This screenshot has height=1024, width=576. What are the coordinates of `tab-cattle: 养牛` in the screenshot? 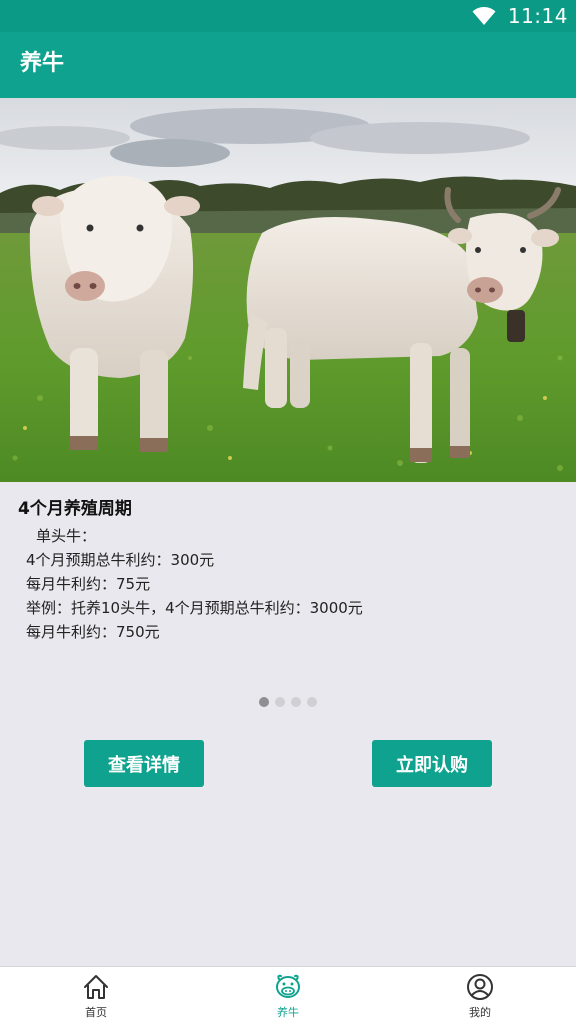 It's located at (288, 995).